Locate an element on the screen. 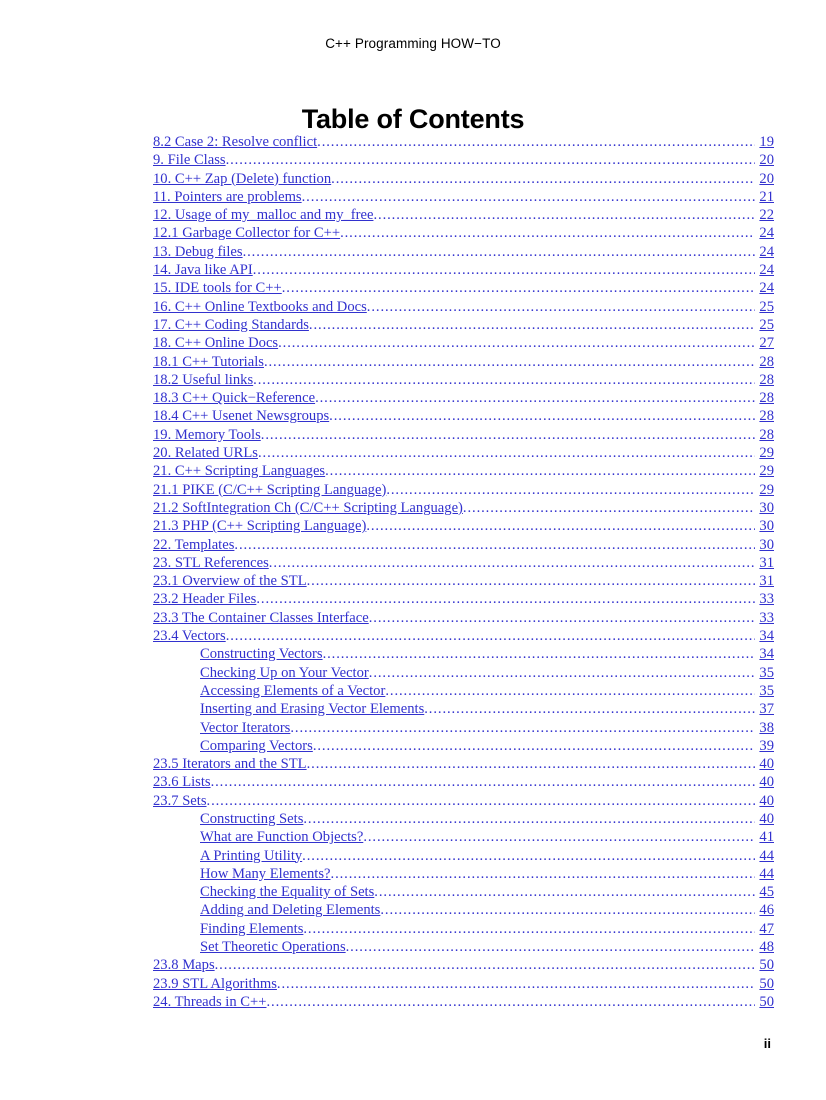 The height and width of the screenshot is (1100, 826). toc-entry: What are Function Objects? 41 is located at coordinates (462, 837).